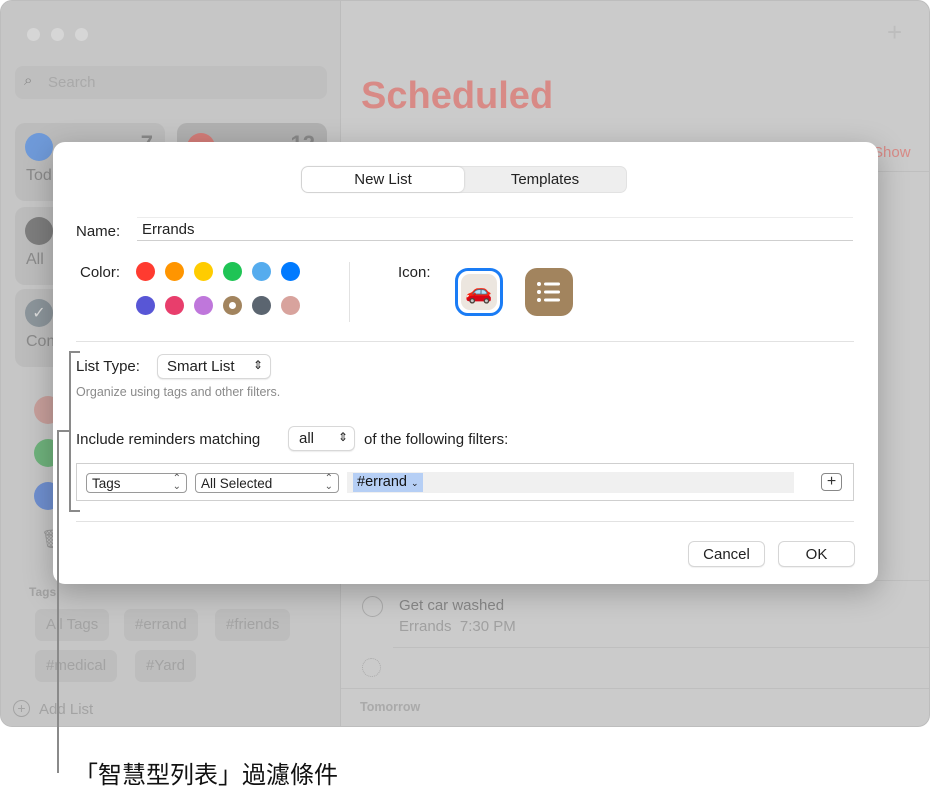  What do you see at coordinates (100, 272) in the screenshot?
I see `color-label: Color:` at bounding box center [100, 272].